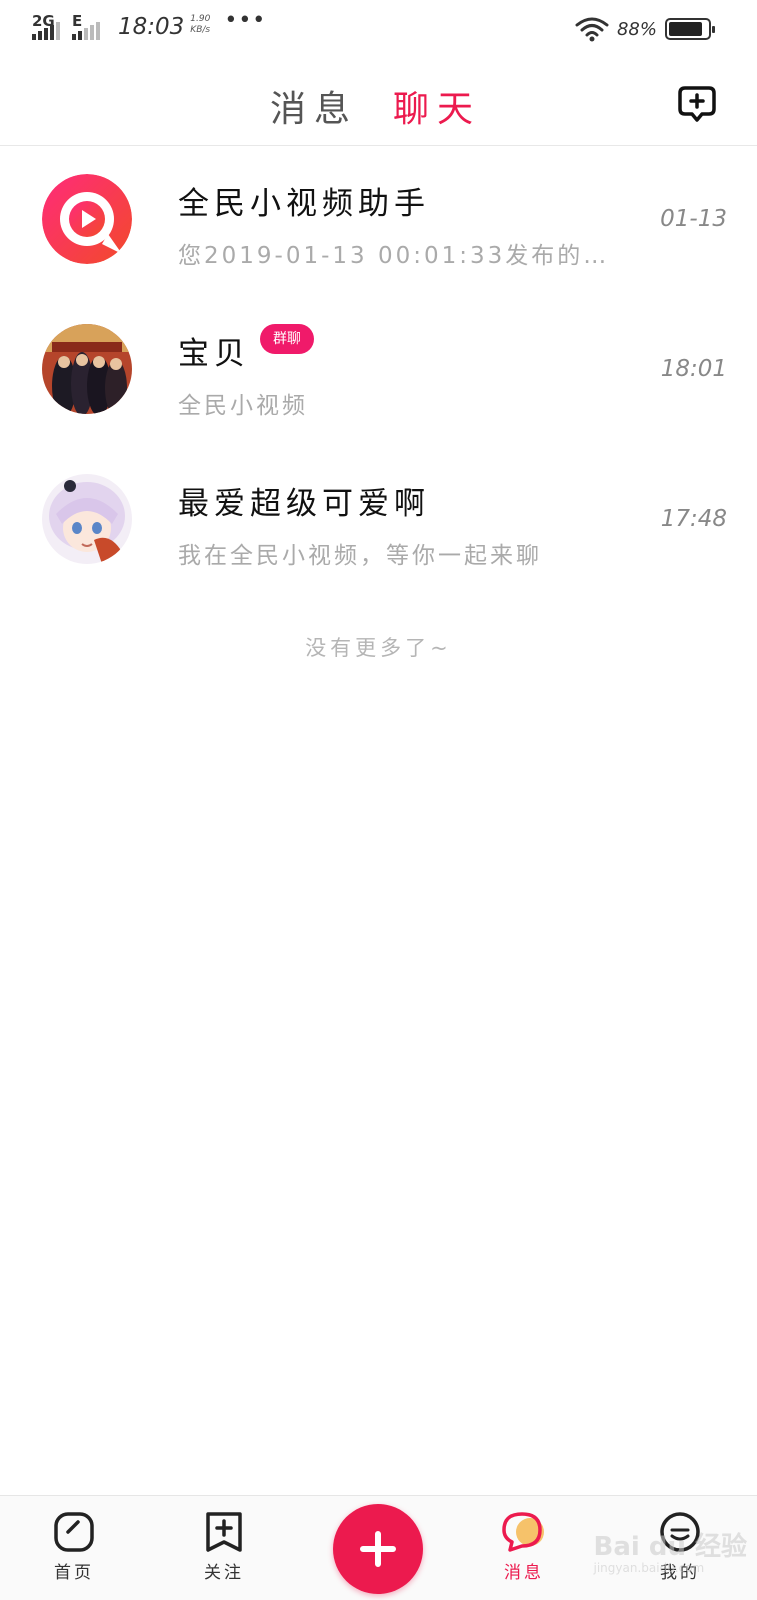 The image size is (757, 1600). I want to click on app-logo-icon, so click(87, 219).